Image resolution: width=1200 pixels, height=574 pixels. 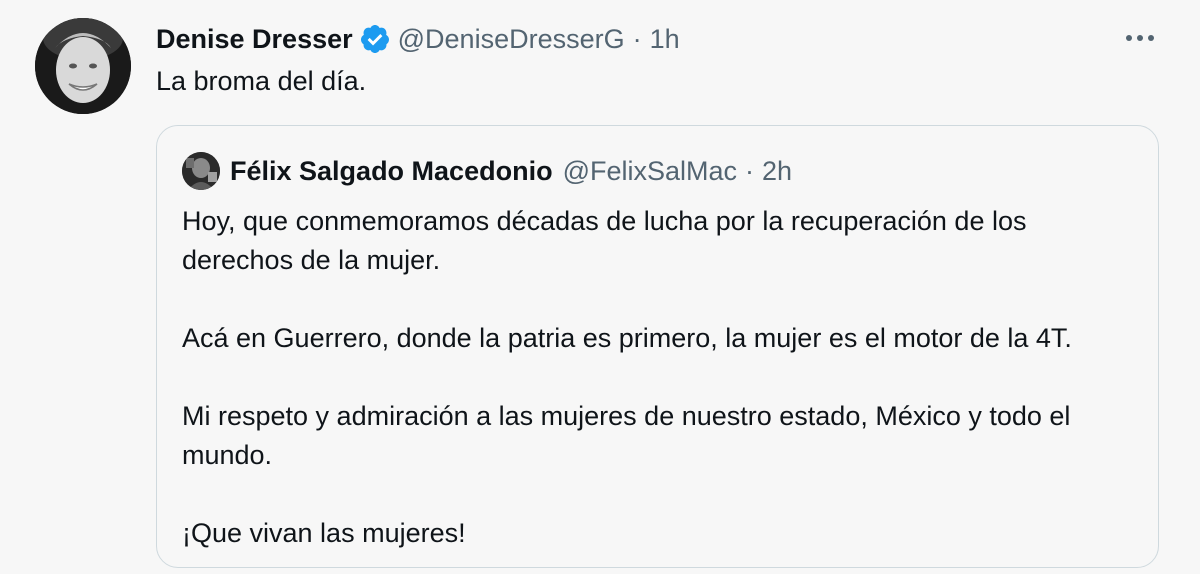 I want to click on tweet-timestamp: 1h, so click(x=665, y=39).